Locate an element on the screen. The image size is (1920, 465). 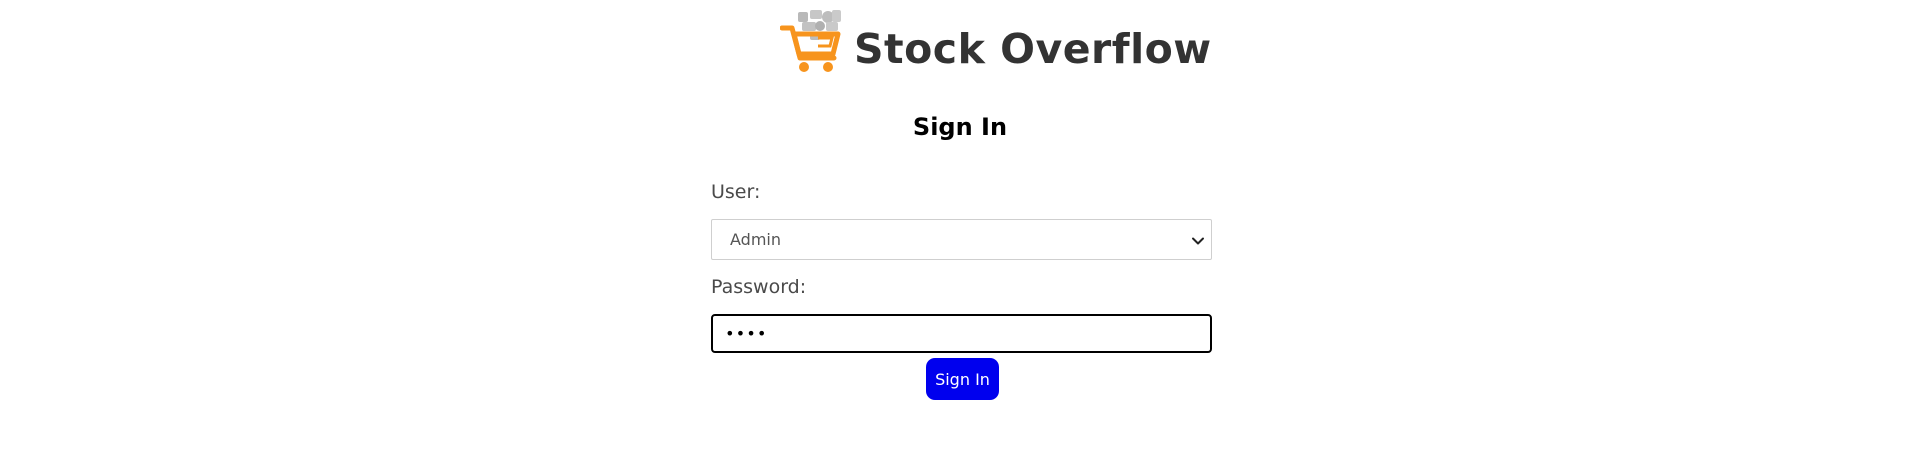
user-label: User: is located at coordinates (736, 192).